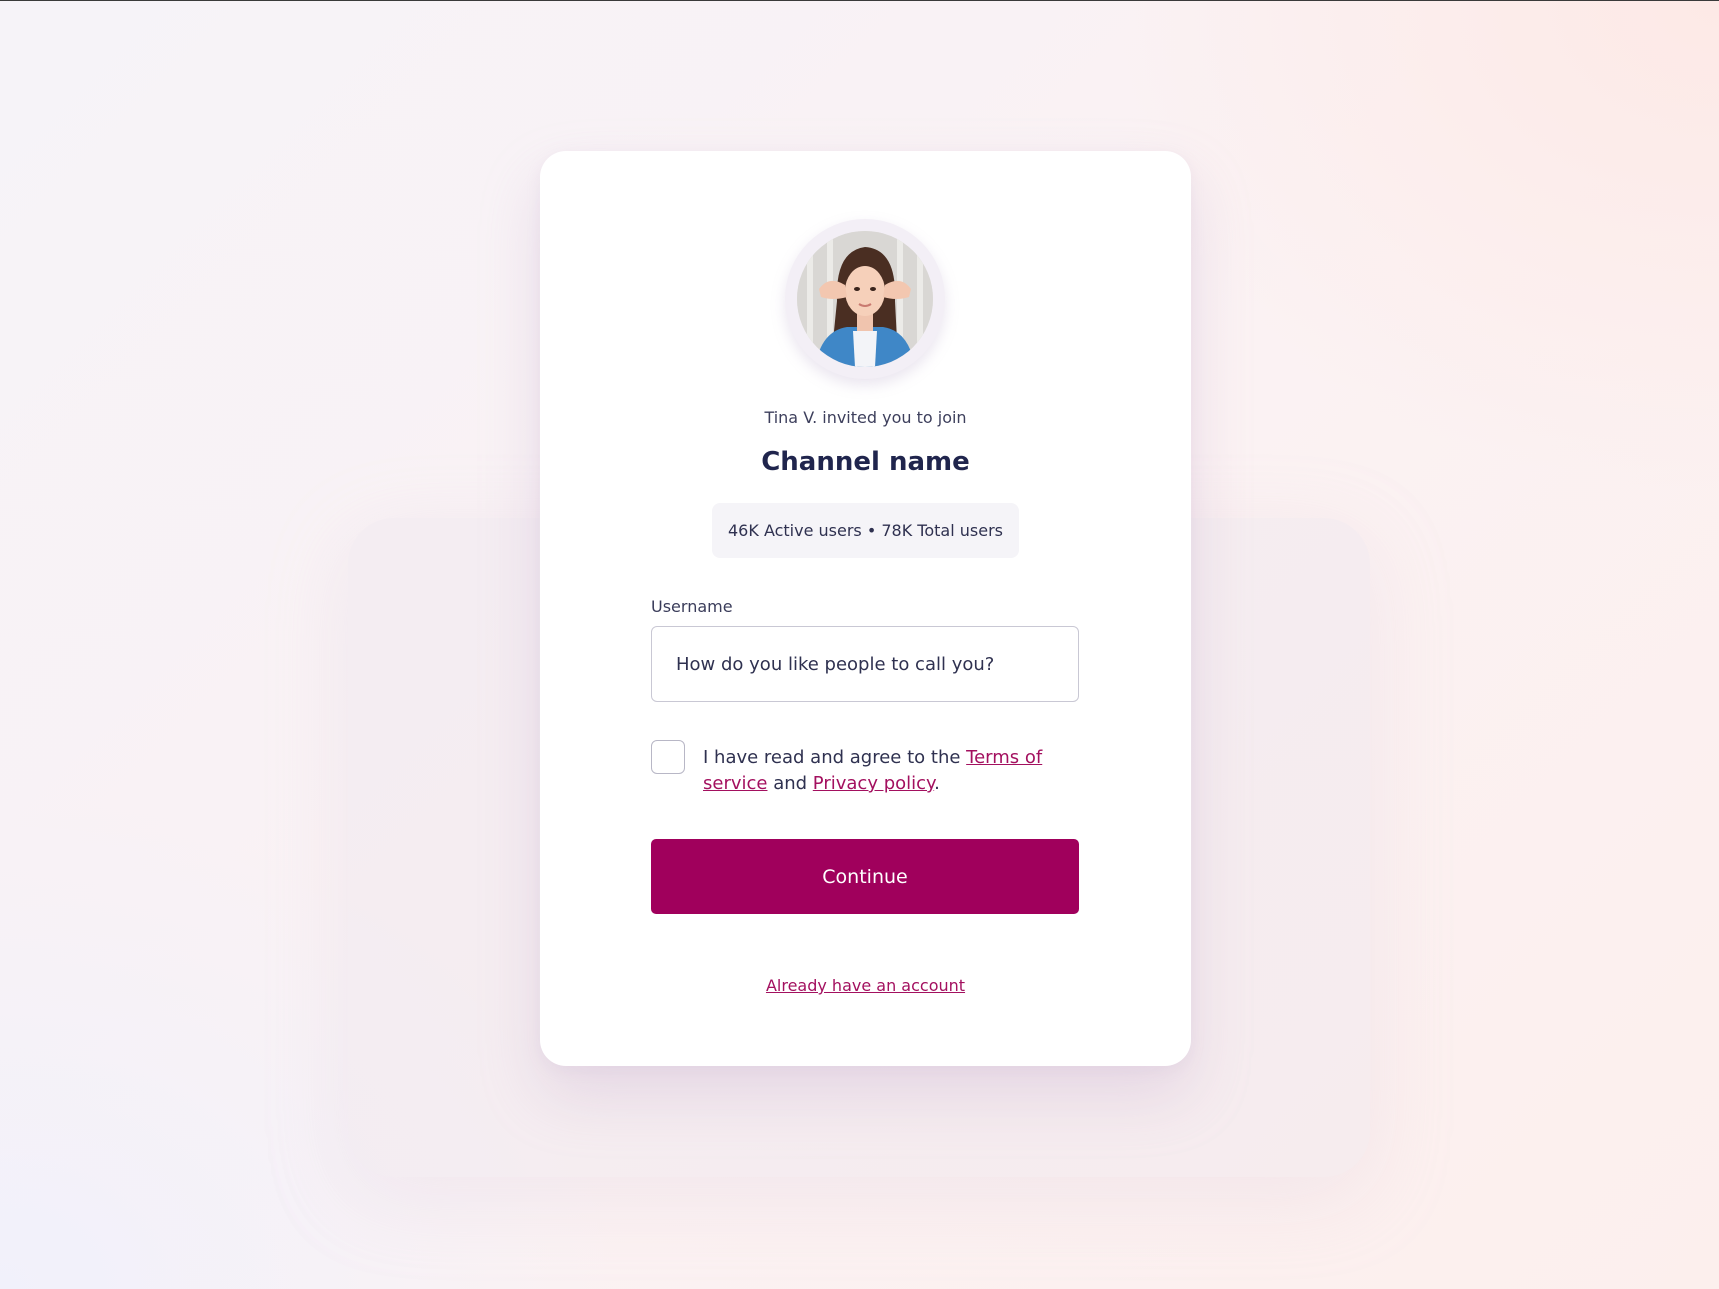 The image size is (1719, 1289). What do you see at coordinates (873, 783) in the screenshot?
I see `privacy-policy-link: Privacy policy` at bounding box center [873, 783].